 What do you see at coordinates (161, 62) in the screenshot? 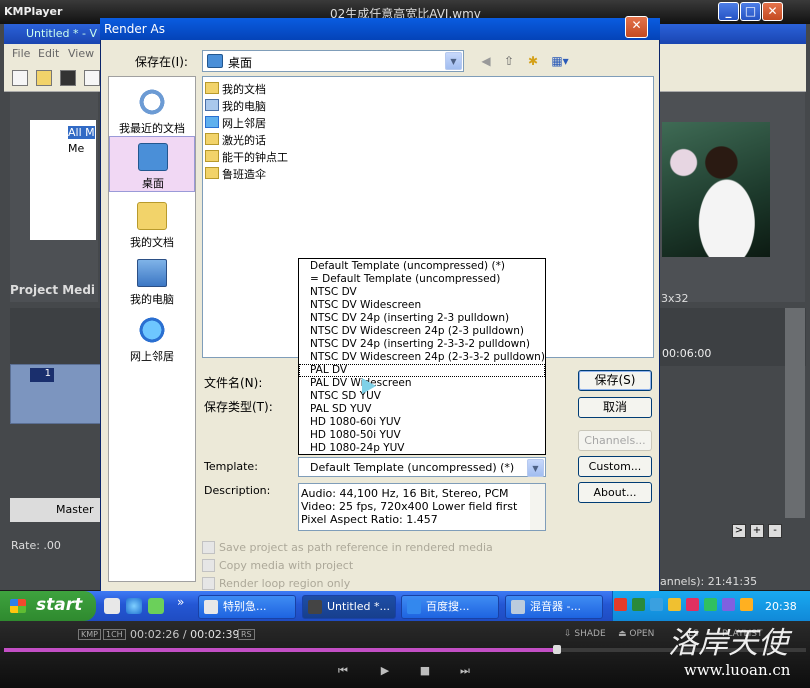
I see `save-in-label: 保存在(I):` at bounding box center [161, 62].